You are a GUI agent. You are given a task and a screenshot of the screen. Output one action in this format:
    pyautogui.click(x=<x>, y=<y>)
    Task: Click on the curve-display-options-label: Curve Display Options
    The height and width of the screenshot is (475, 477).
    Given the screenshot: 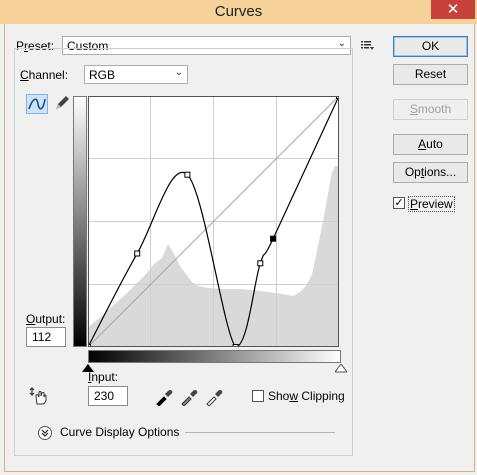 What is the action you would take?
    pyautogui.click(x=119, y=432)
    